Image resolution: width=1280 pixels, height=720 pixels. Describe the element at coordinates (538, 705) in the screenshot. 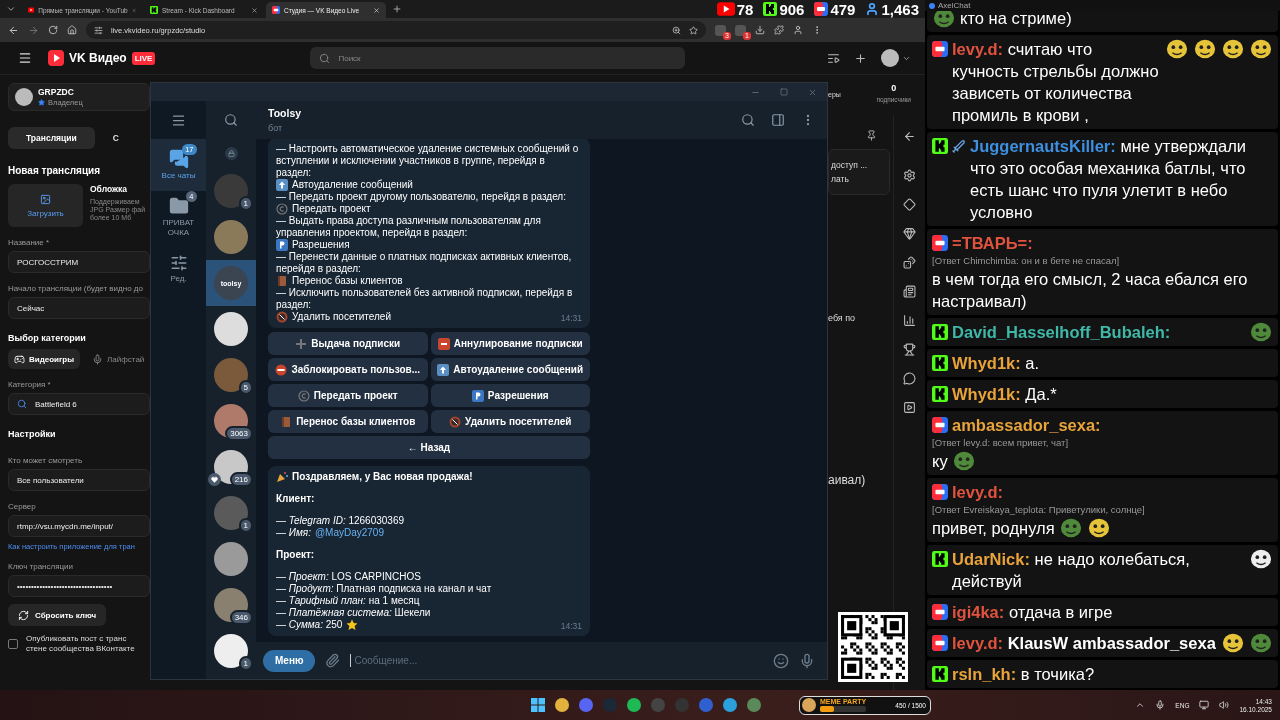

I see `windows-logo-icon` at that location.